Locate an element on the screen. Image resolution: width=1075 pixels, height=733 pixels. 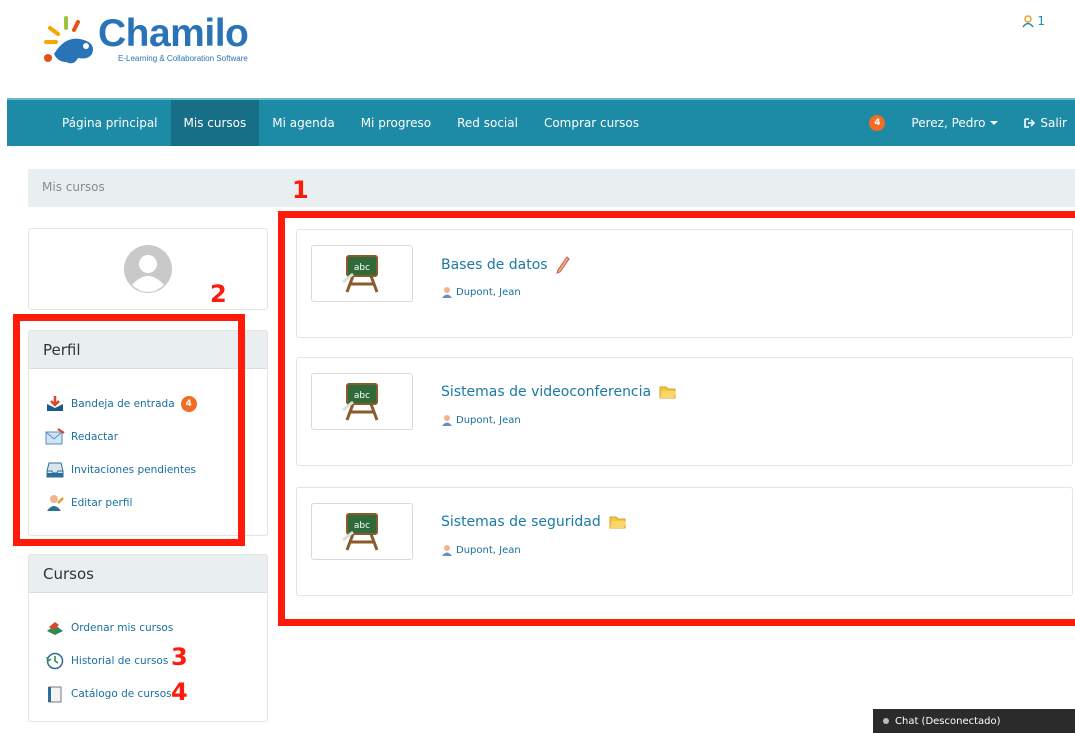
nav-progress: Mi progreso is located at coordinates (396, 123).